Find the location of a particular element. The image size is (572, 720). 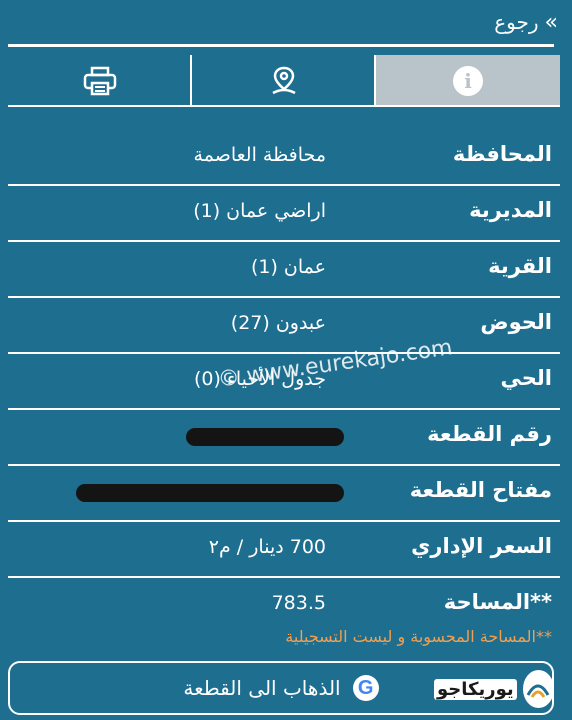

detail-row-plot-key: مفتاح القطعة is located at coordinates (284, 494).